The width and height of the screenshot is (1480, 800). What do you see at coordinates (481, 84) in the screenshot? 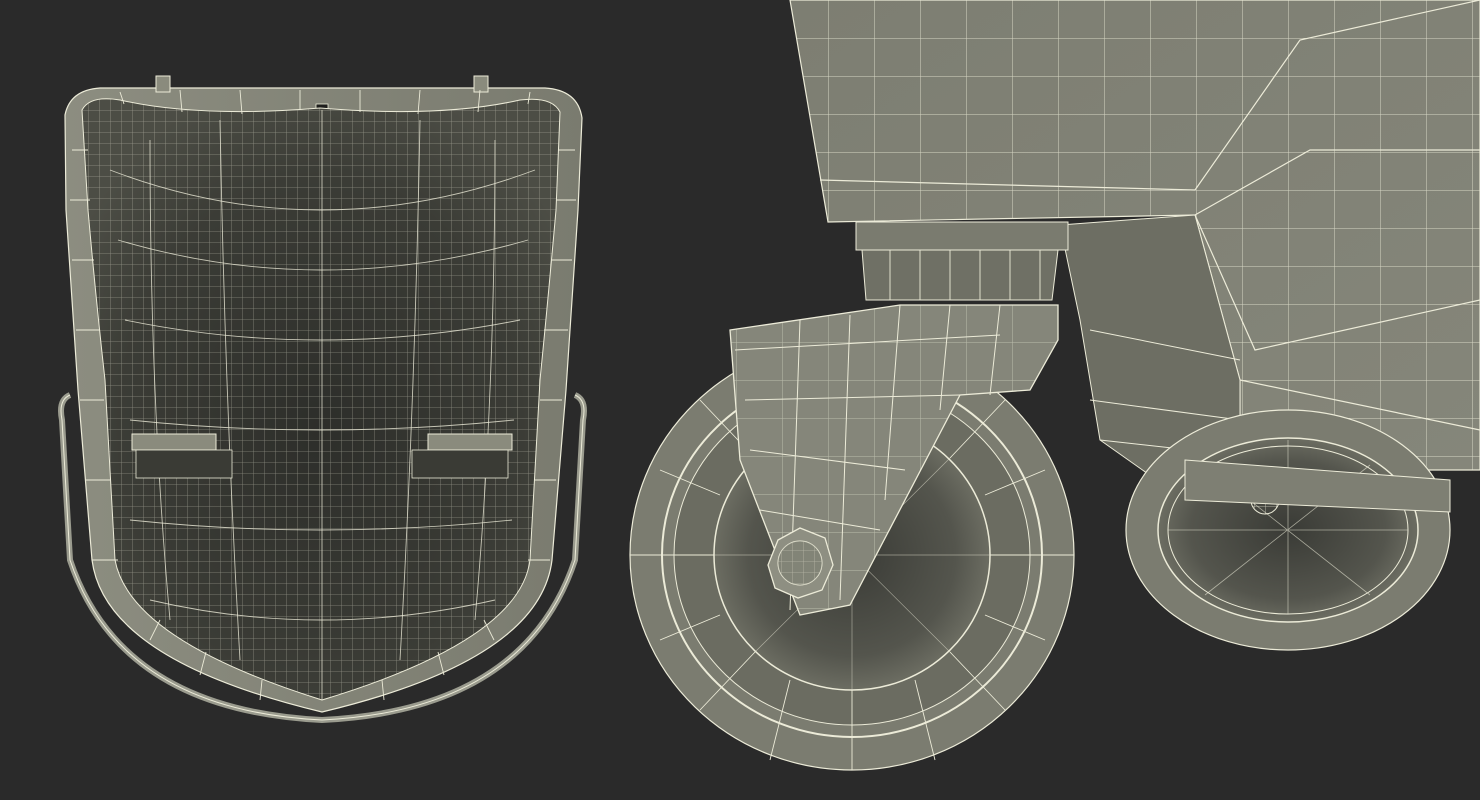
I see `rim-tab-right` at bounding box center [481, 84].